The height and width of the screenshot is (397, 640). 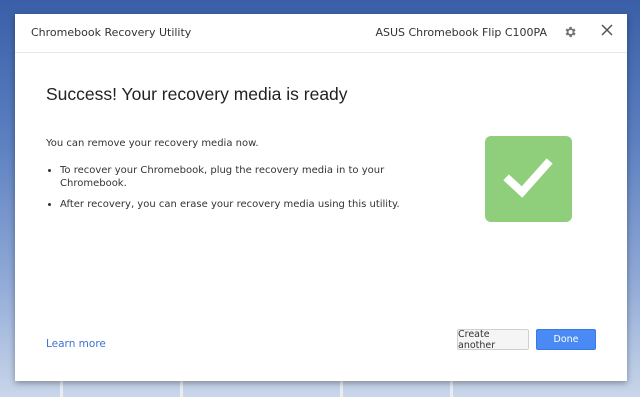 I want to click on page-title: Success! Your recovery media is ready, so click(x=197, y=94).